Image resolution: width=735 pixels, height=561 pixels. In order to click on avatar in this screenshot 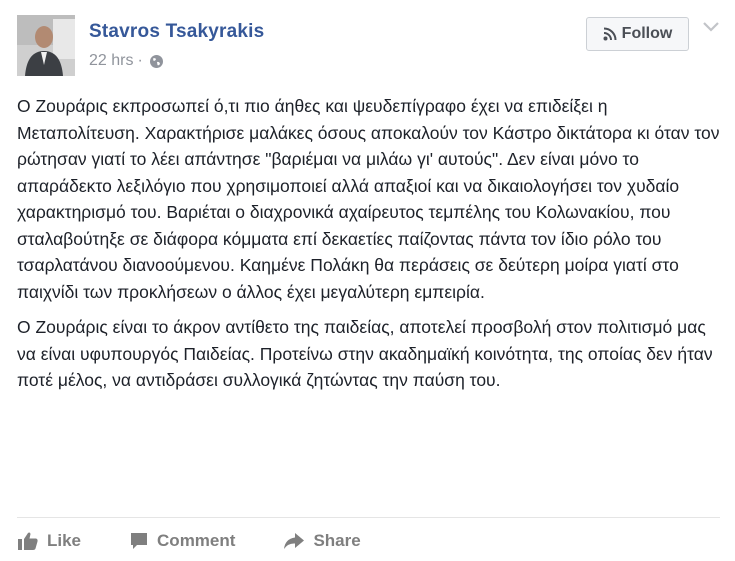, I will do `click(46, 45)`.